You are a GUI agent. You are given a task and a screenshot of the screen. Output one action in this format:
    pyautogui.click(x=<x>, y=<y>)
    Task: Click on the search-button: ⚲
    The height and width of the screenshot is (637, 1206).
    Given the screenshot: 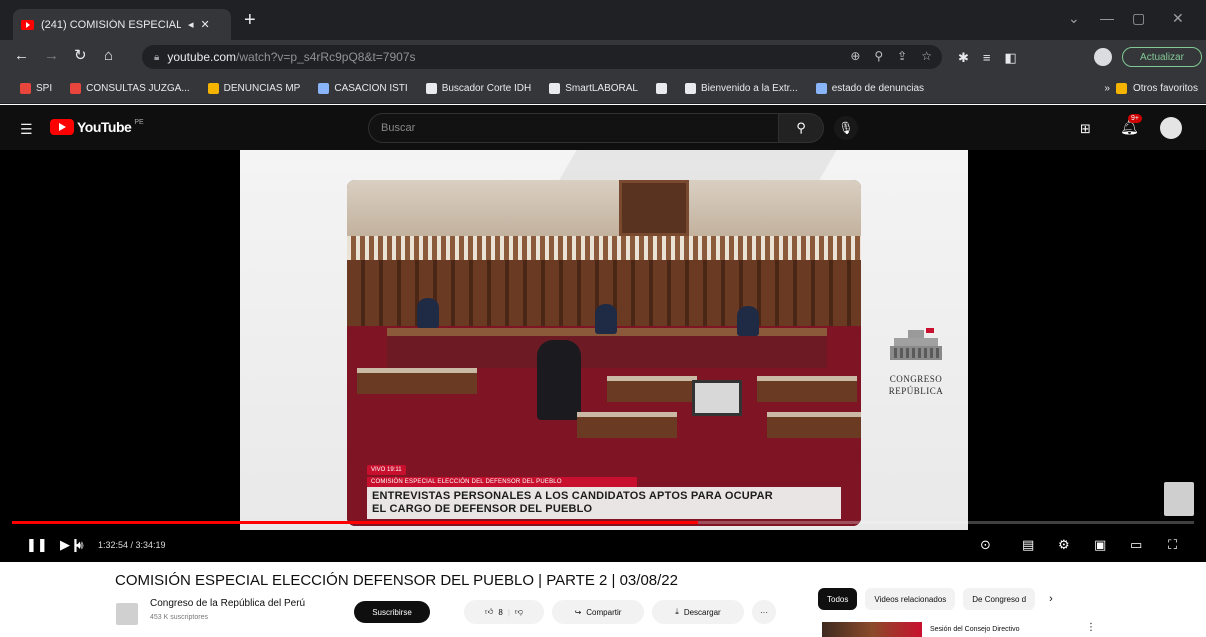 What is the action you would take?
    pyautogui.click(x=801, y=128)
    